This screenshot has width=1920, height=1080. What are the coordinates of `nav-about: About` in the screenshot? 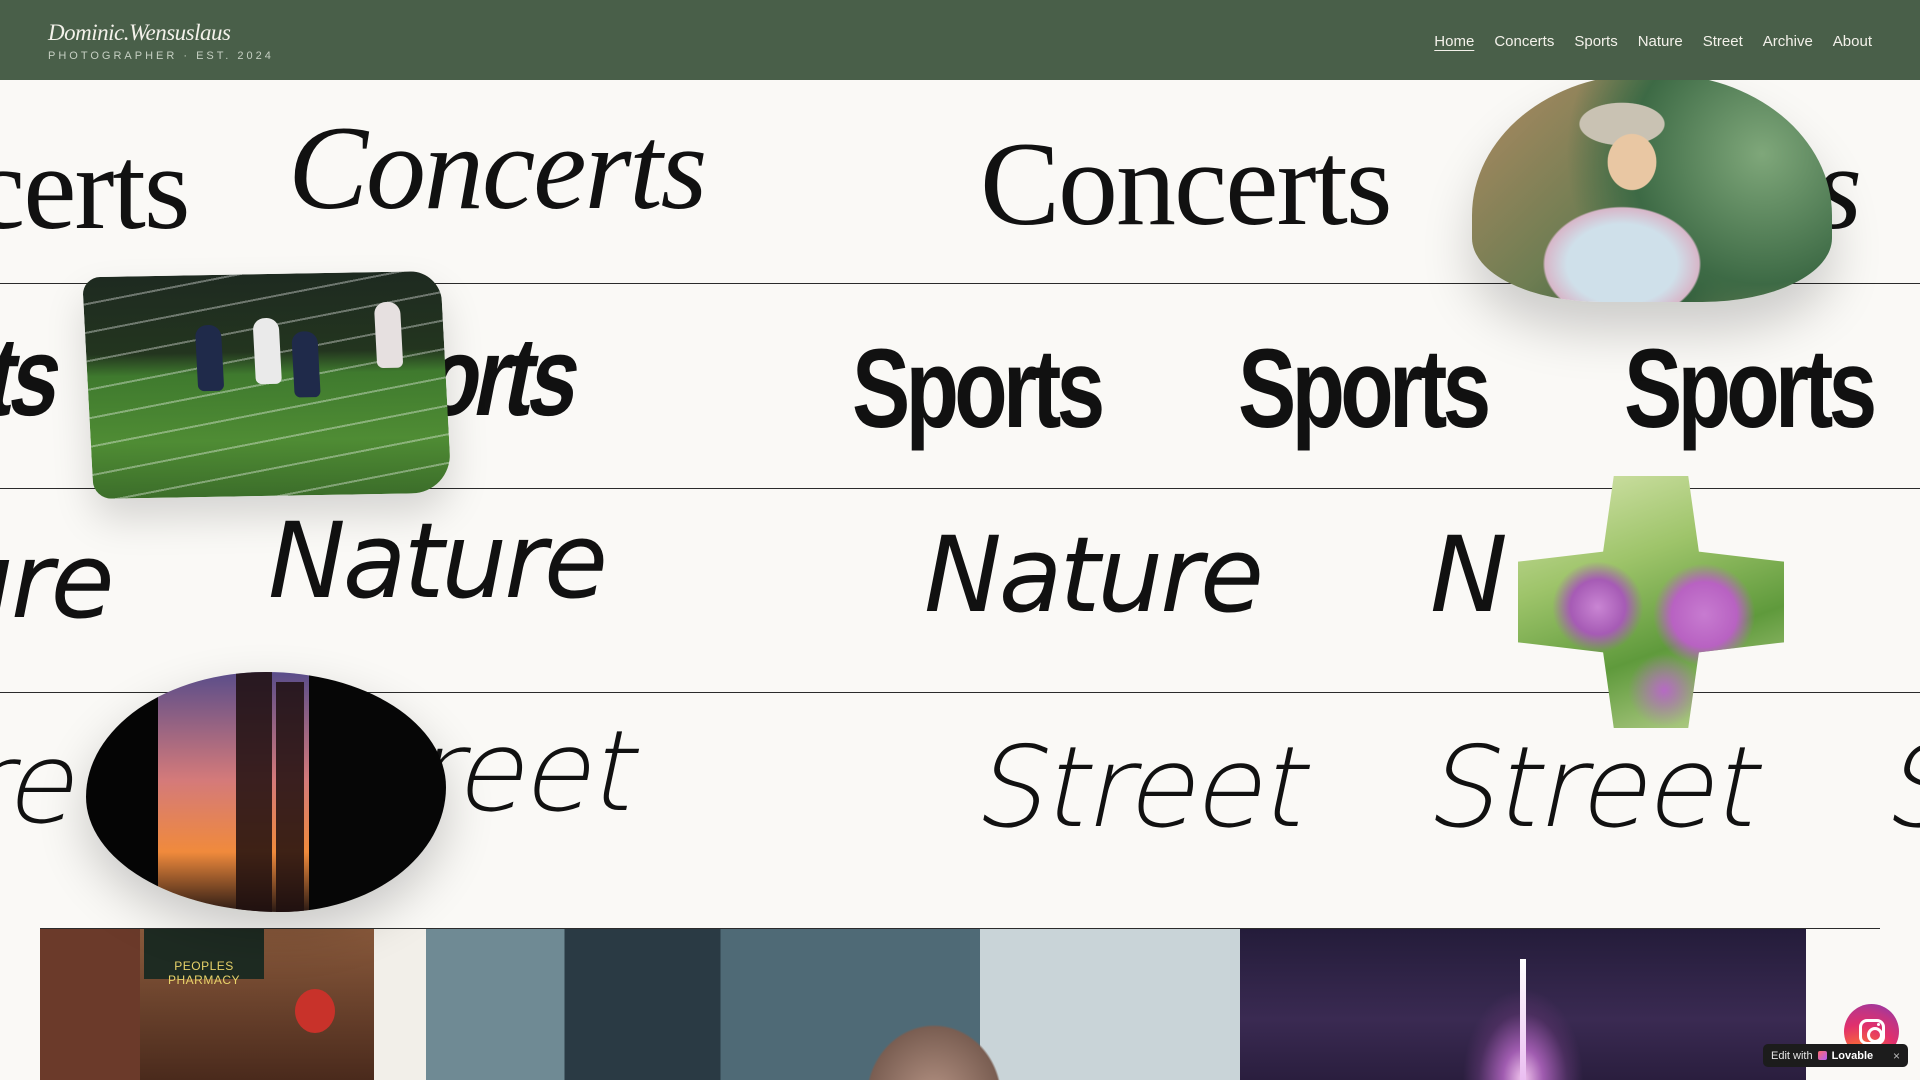 It's located at (1852, 42).